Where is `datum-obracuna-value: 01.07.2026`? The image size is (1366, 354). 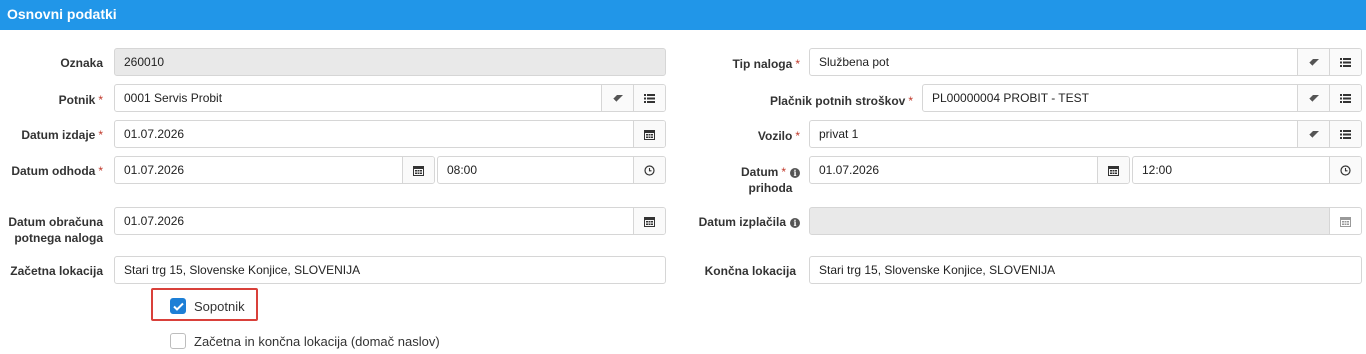 datum-obracuna-value: 01.07.2026 is located at coordinates (154, 221).